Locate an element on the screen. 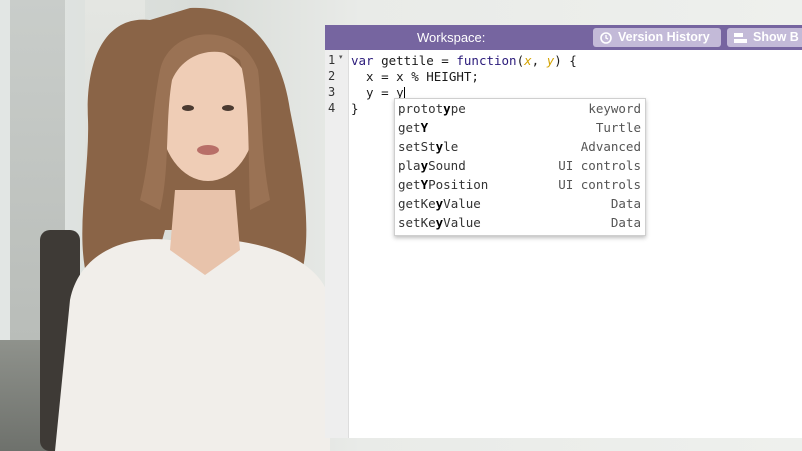 The width and height of the screenshot is (802, 451). show-blocks-button: Show B is located at coordinates (764, 37).